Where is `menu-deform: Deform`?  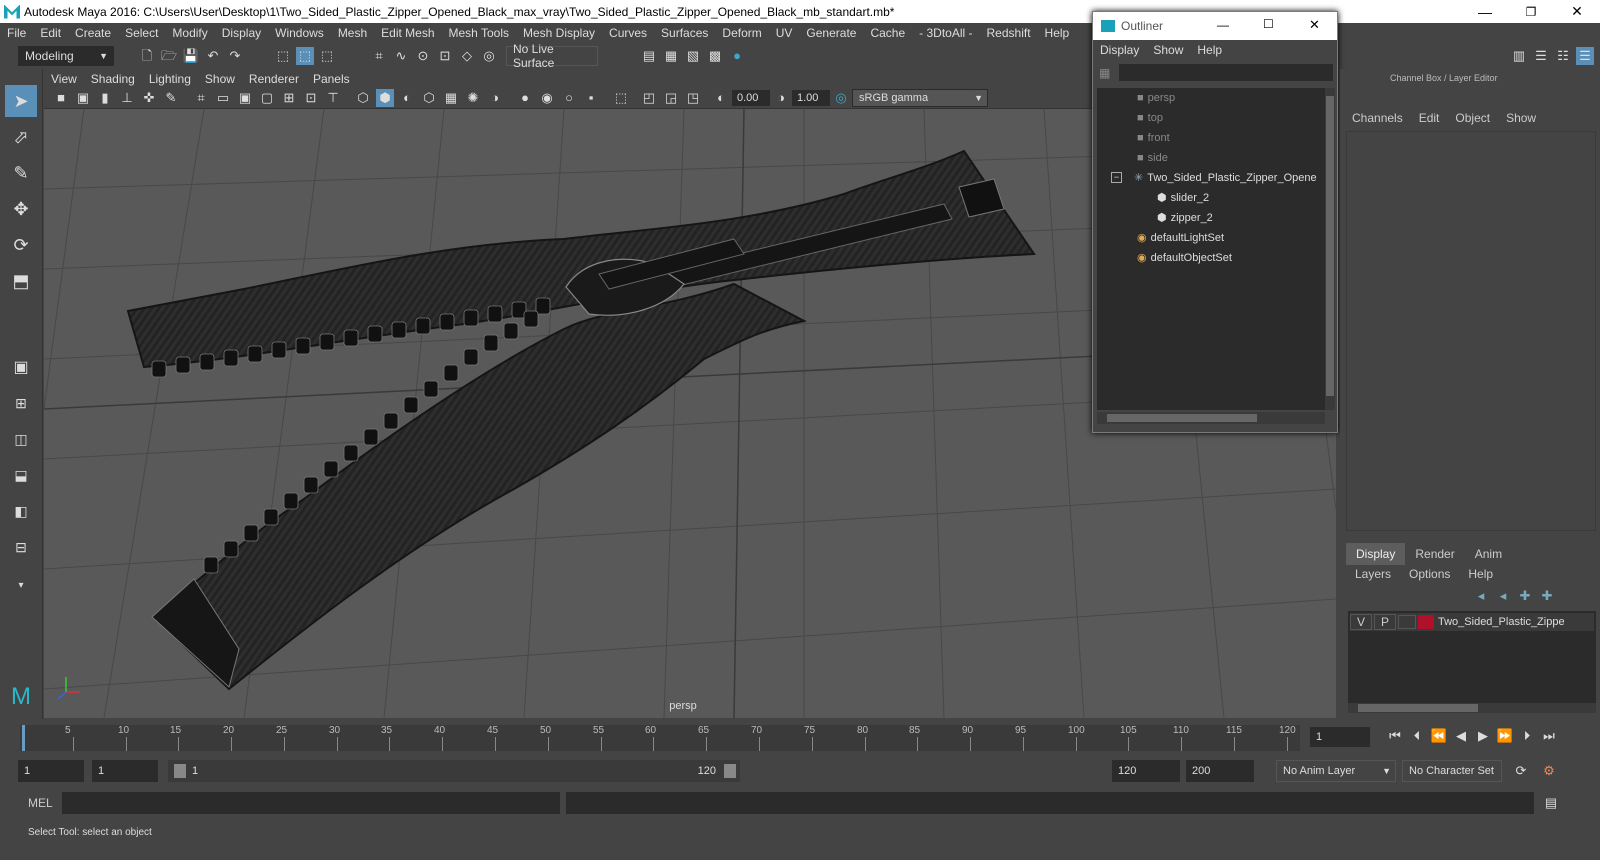 menu-deform: Deform is located at coordinates (741, 33).